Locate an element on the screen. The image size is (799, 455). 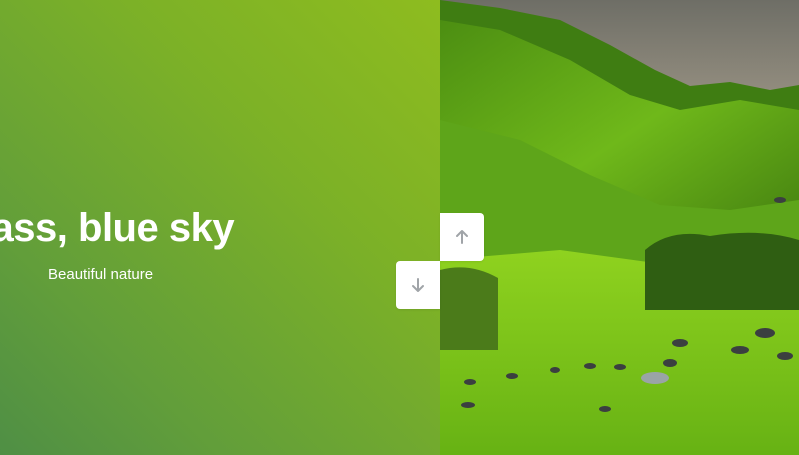
arrow-up-icon is located at coordinates (462, 237).